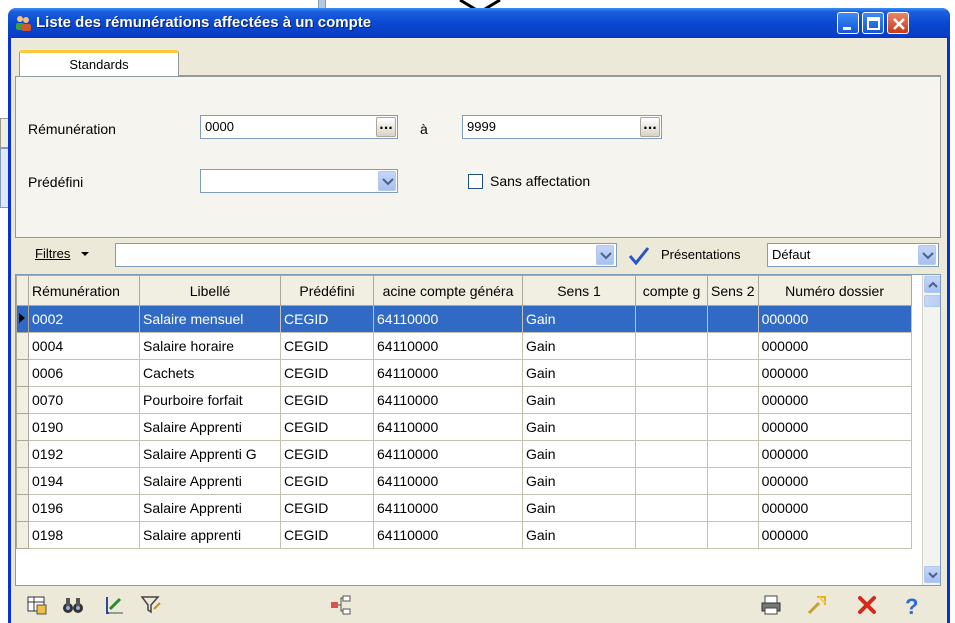  I want to click on scroll-up-button, so click(932, 284).